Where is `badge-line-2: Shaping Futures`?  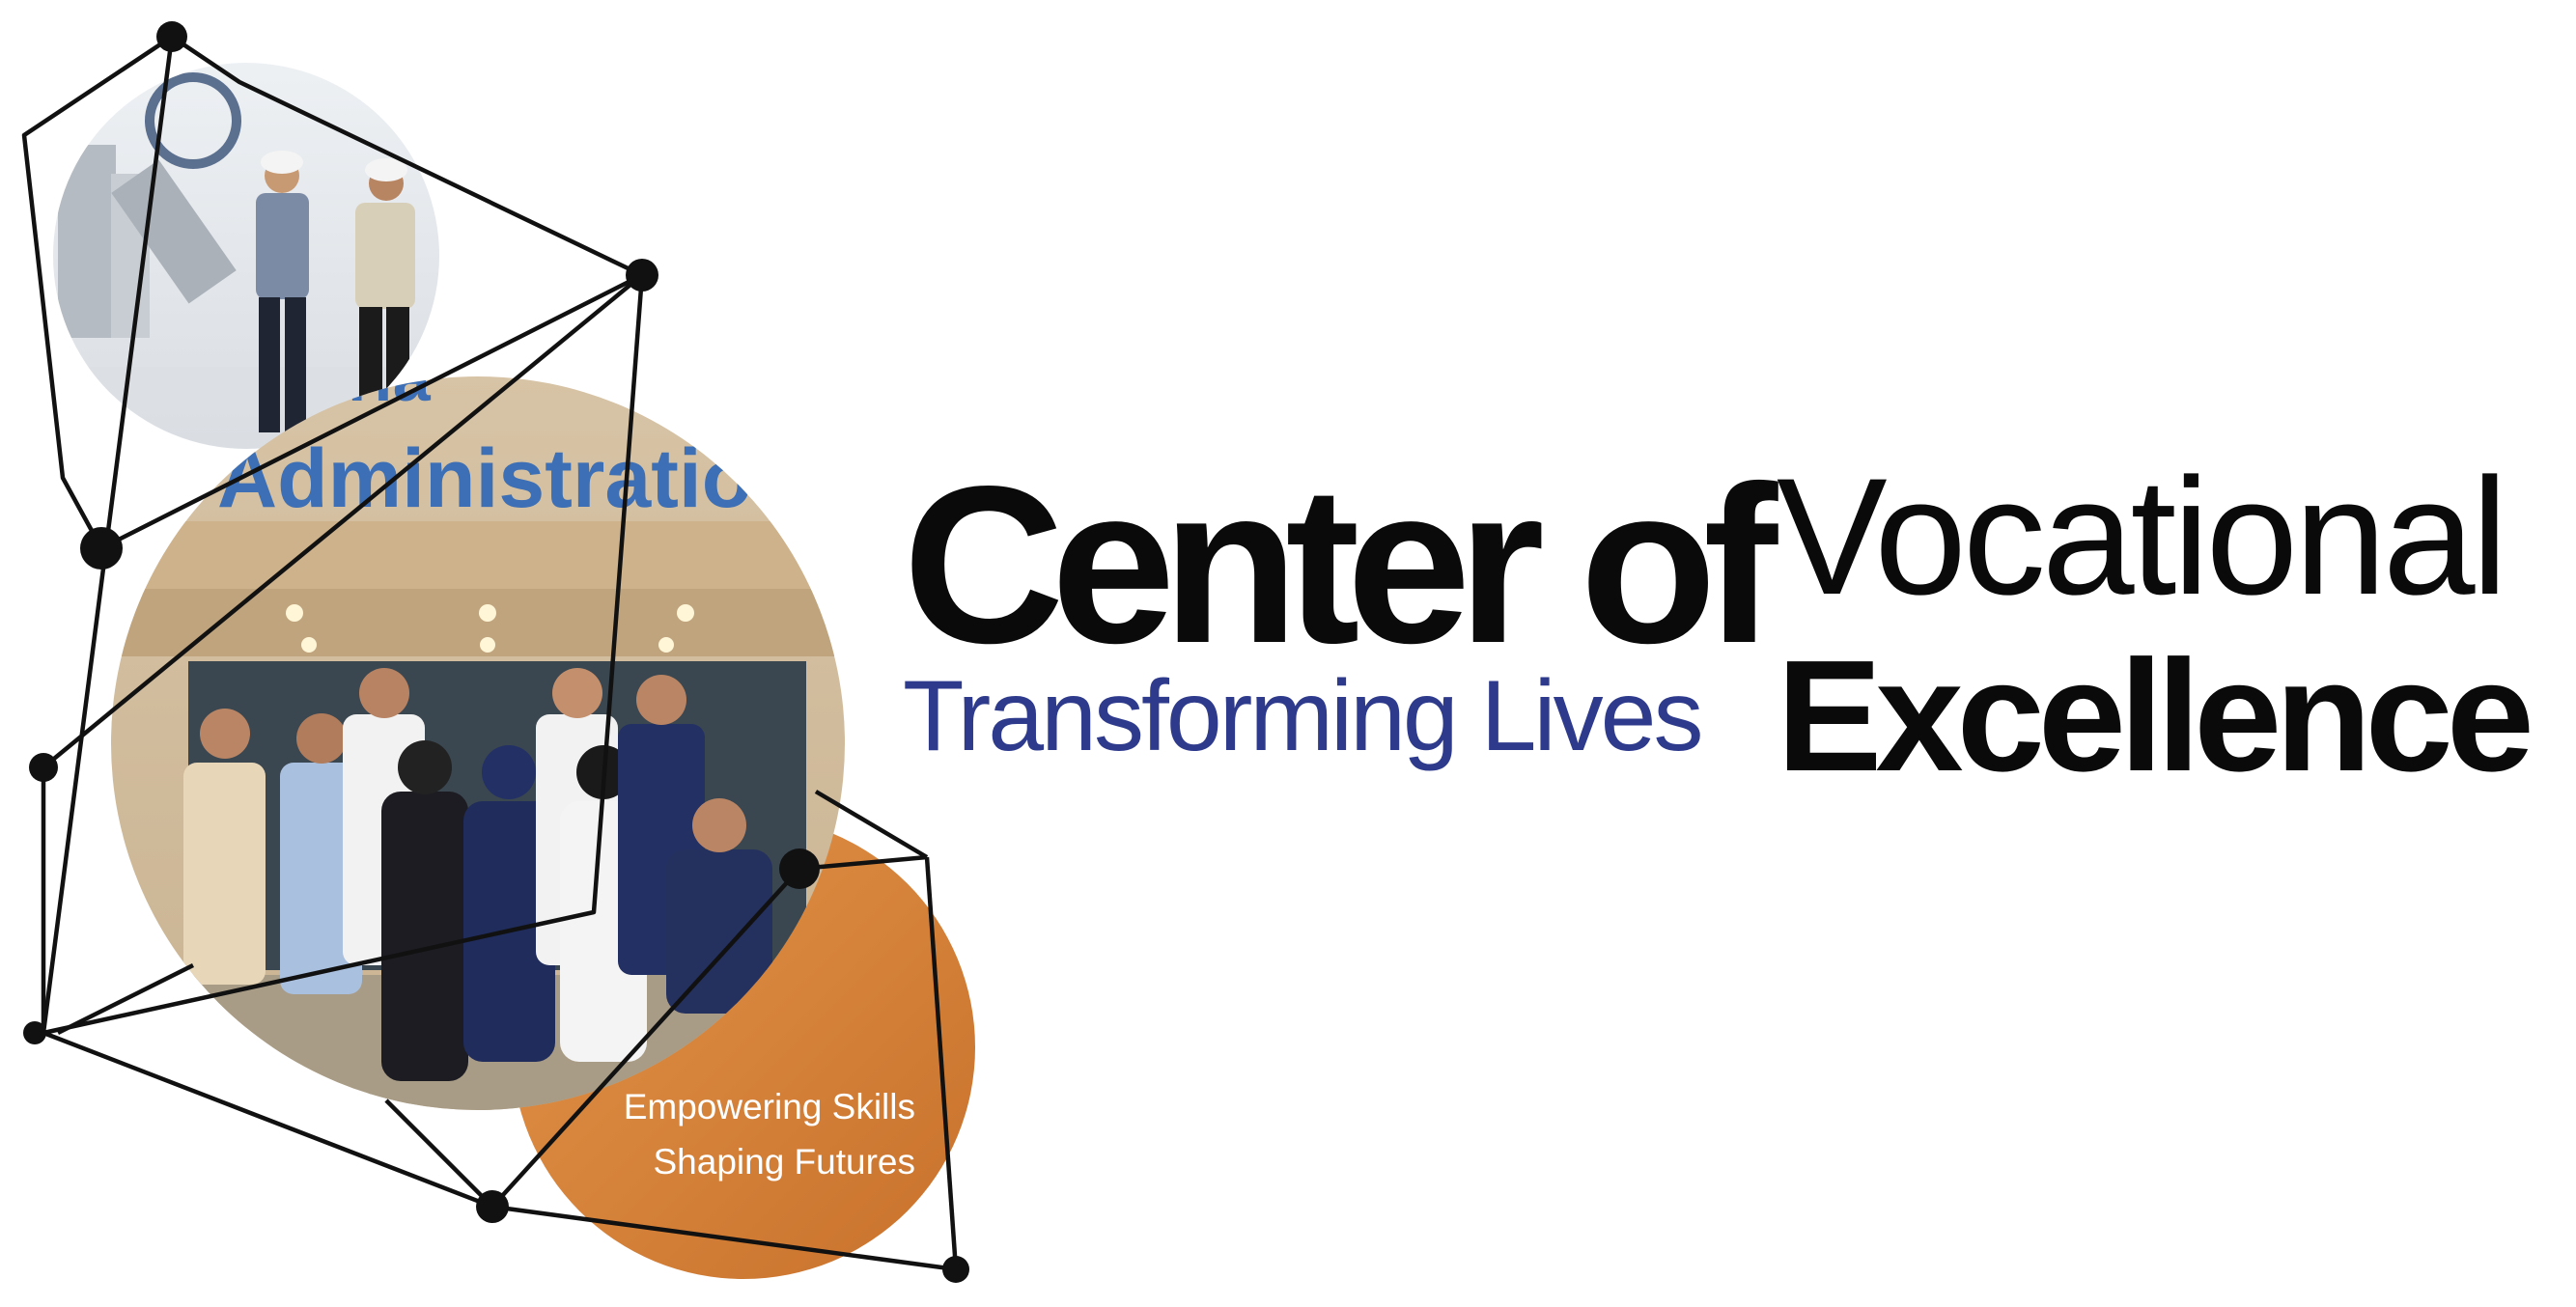
badge-line-2: Shaping Futures is located at coordinates (784, 1162).